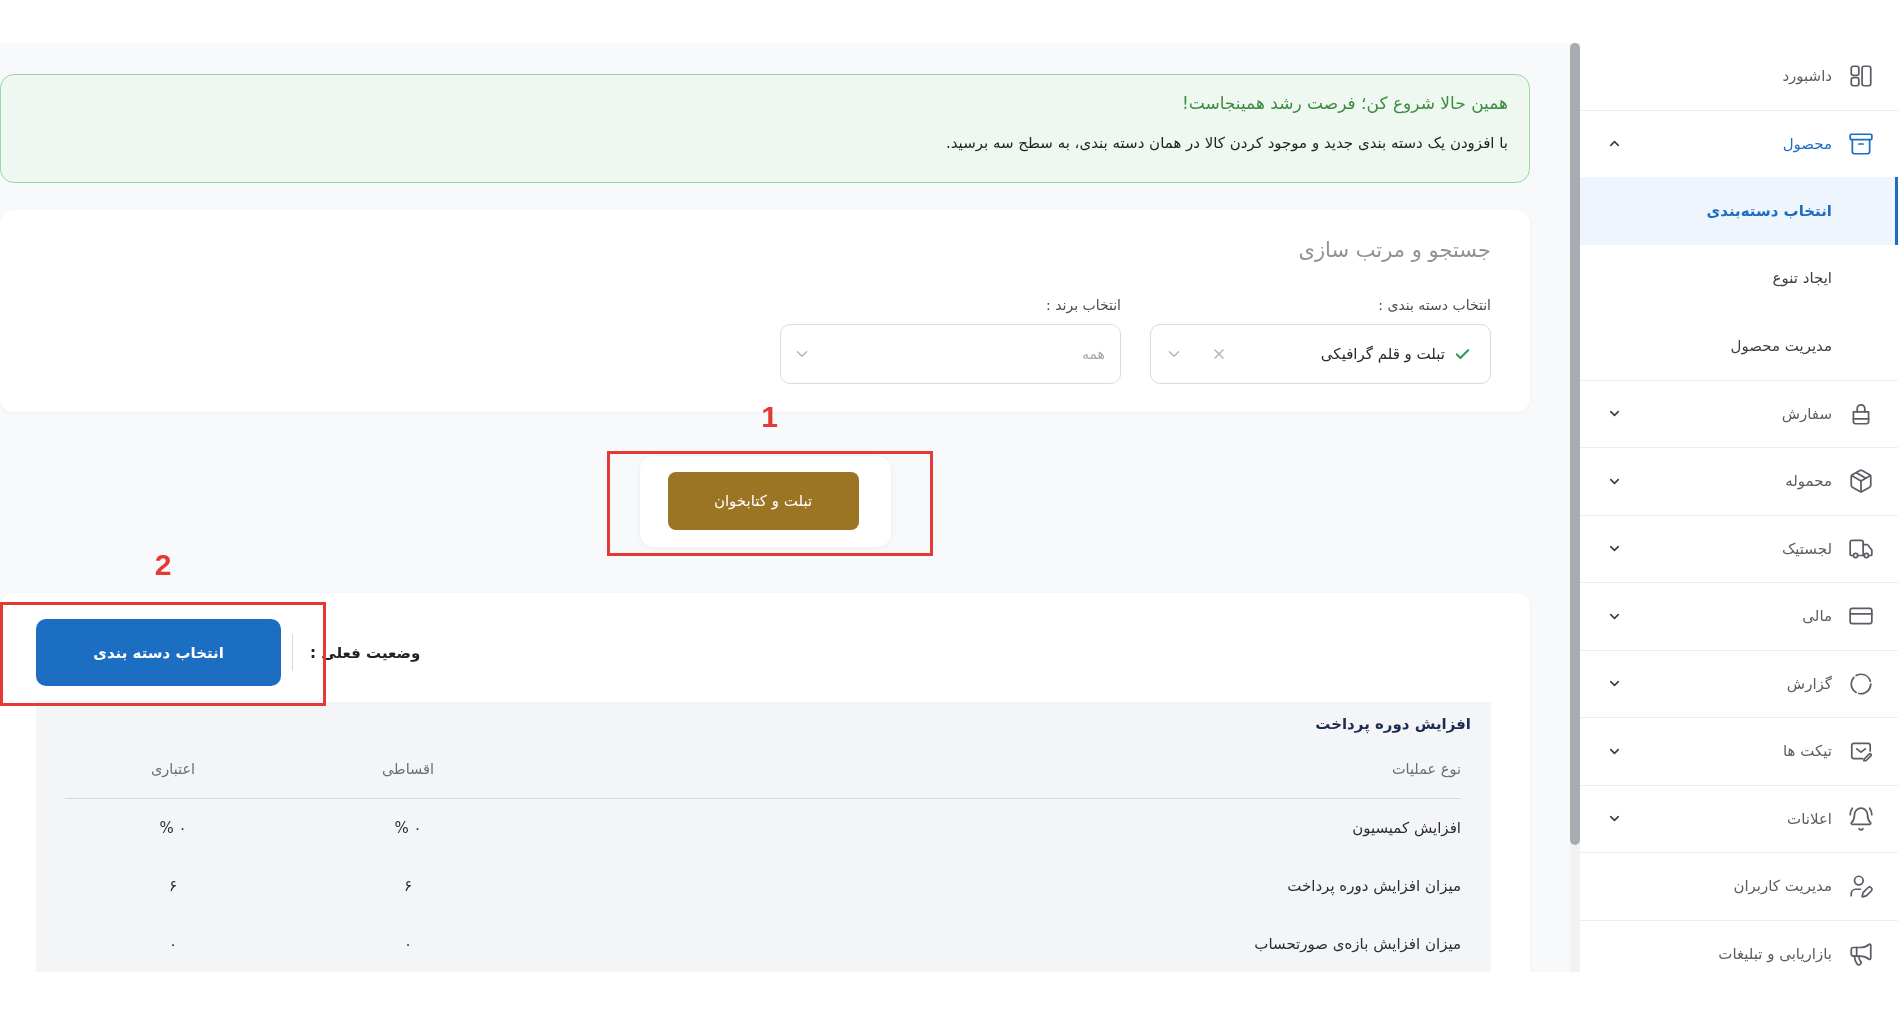  I want to click on column-header: اعتباری, so click(173, 769).